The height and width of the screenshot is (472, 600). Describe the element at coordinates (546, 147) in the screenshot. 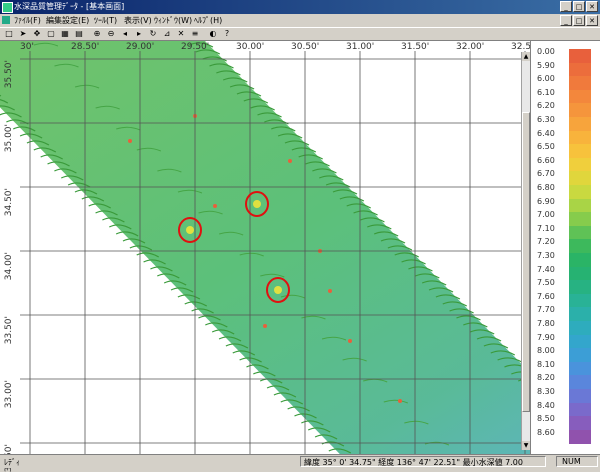

I see `legend-label: 6.50` at that location.